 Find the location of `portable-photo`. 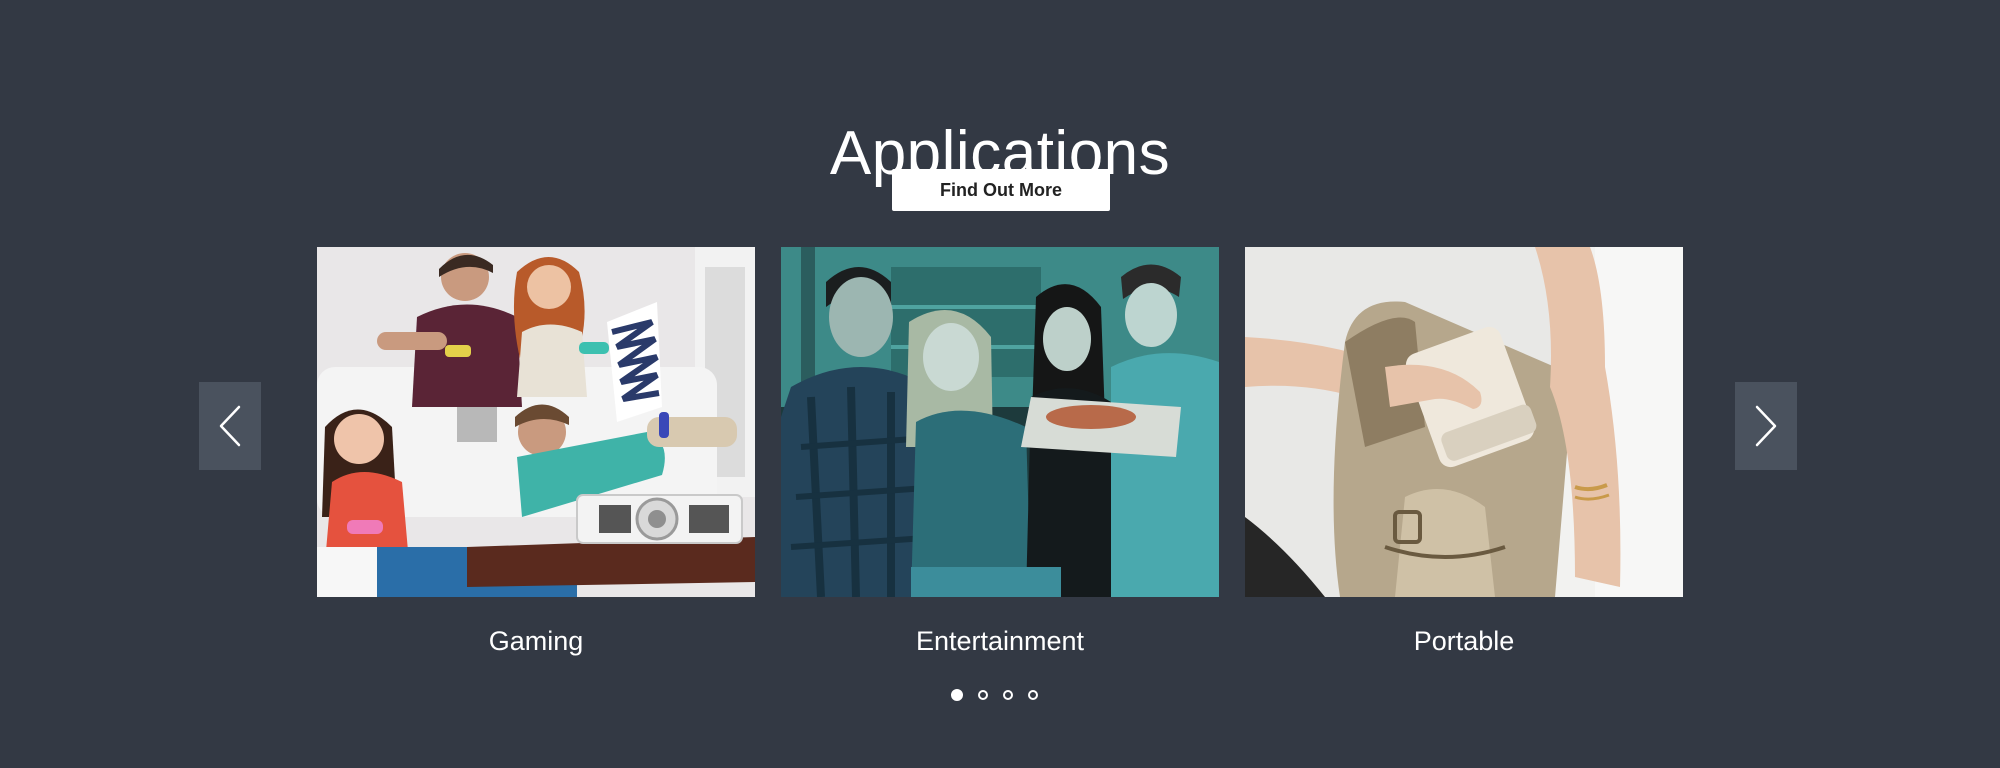

portable-photo is located at coordinates (1464, 422).